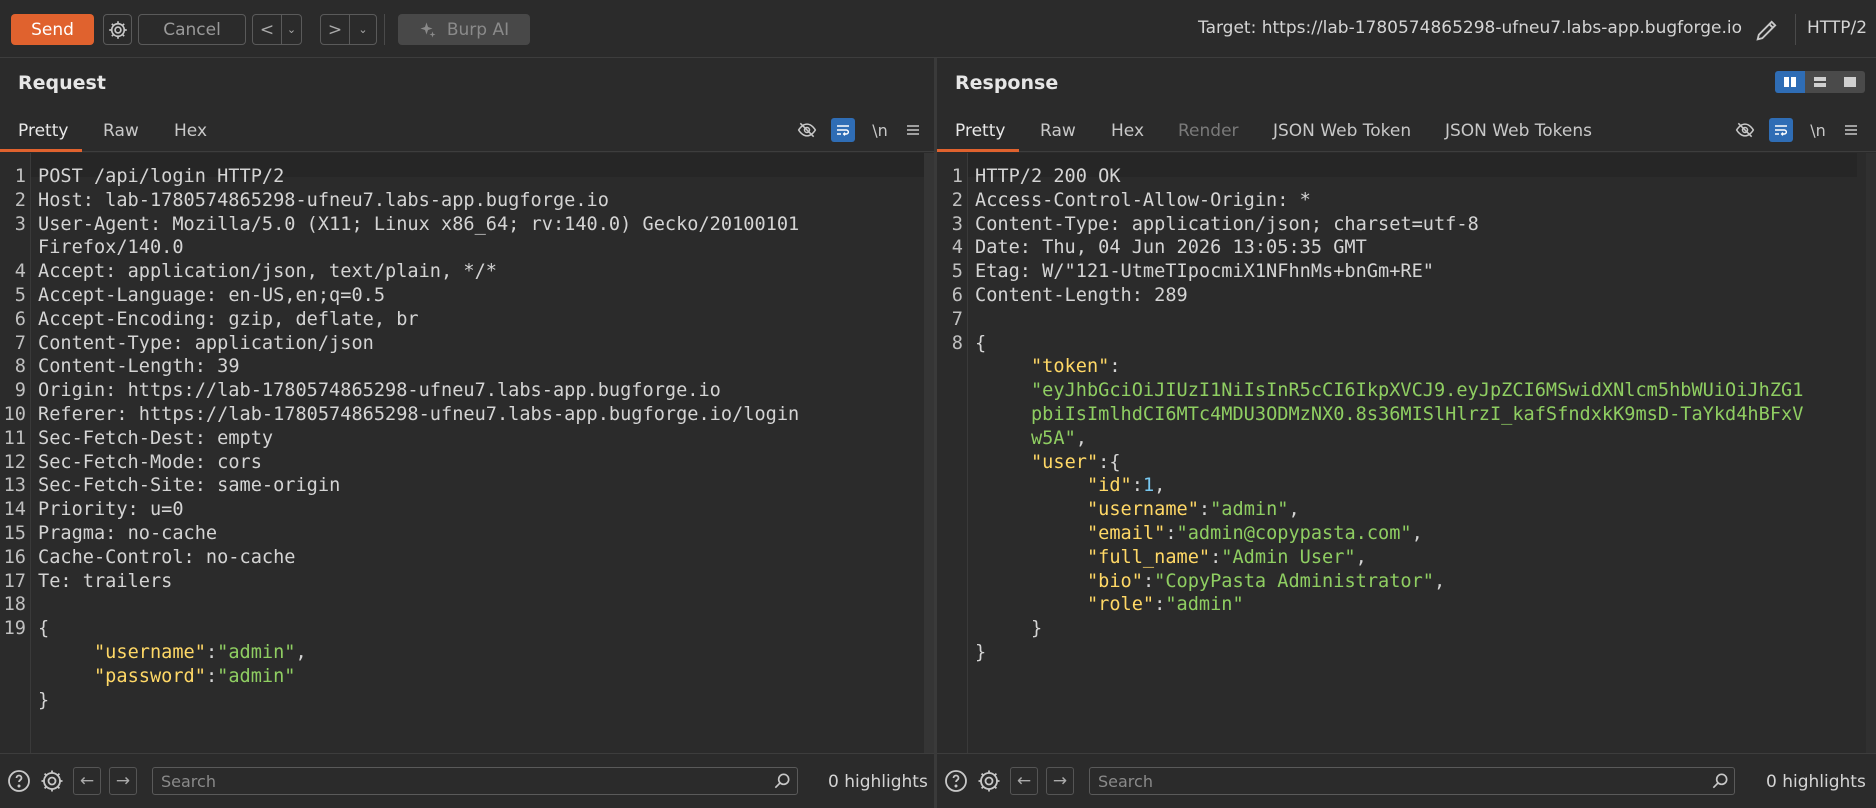 This screenshot has width=1876, height=808. What do you see at coordinates (1137, 200) in the screenshot?
I see `code-token: Access-Control-Allow-Origin:` at bounding box center [1137, 200].